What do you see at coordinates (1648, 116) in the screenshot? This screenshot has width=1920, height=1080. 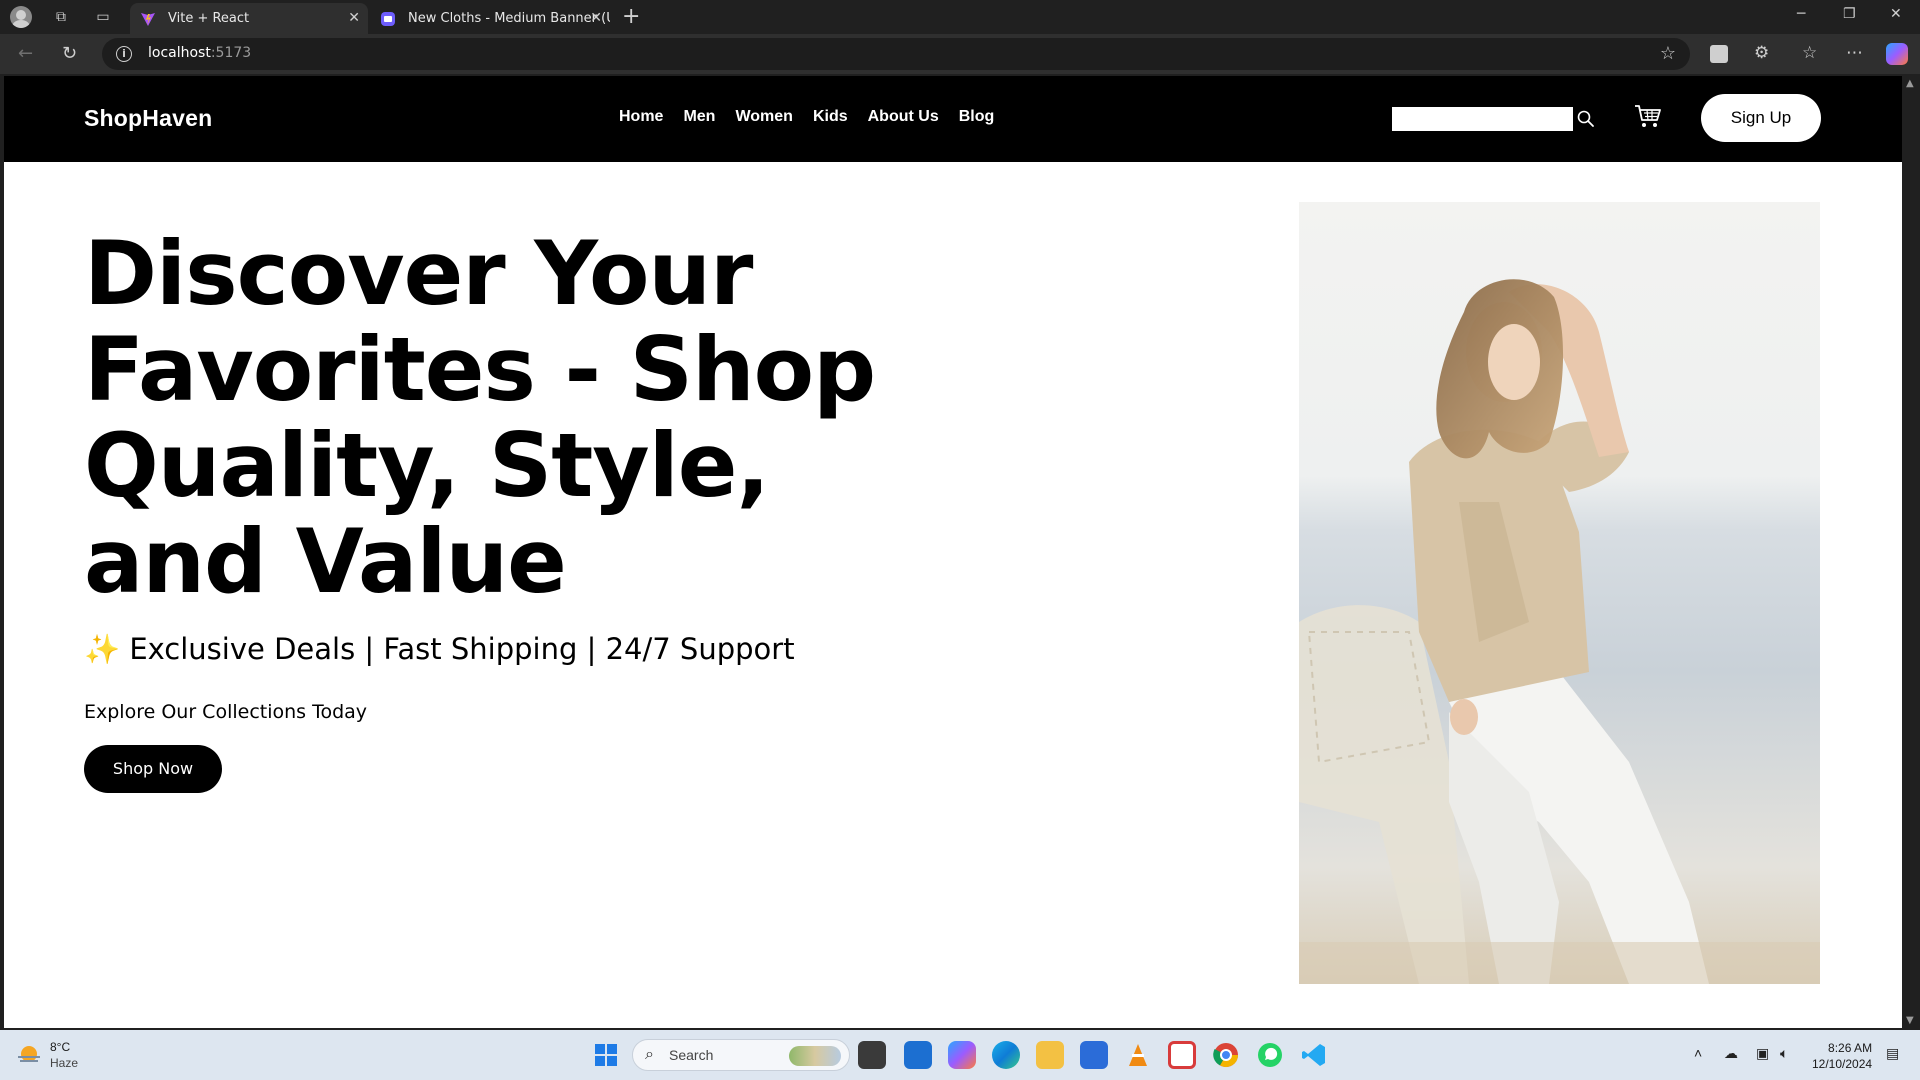 I see `cart-icon` at bounding box center [1648, 116].